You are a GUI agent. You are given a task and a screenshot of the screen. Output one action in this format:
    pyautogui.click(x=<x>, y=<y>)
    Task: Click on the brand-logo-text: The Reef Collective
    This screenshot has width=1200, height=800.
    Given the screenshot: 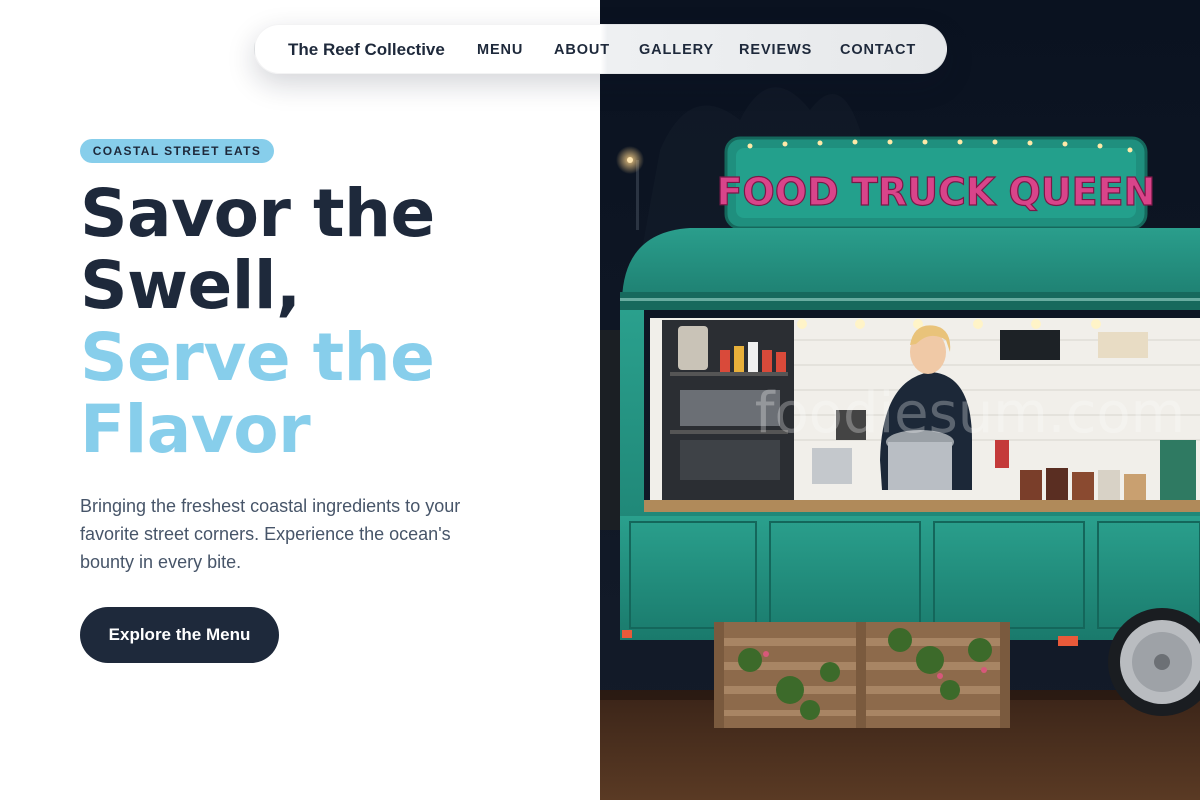 What is the action you would take?
    pyautogui.click(x=366, y=50)
    